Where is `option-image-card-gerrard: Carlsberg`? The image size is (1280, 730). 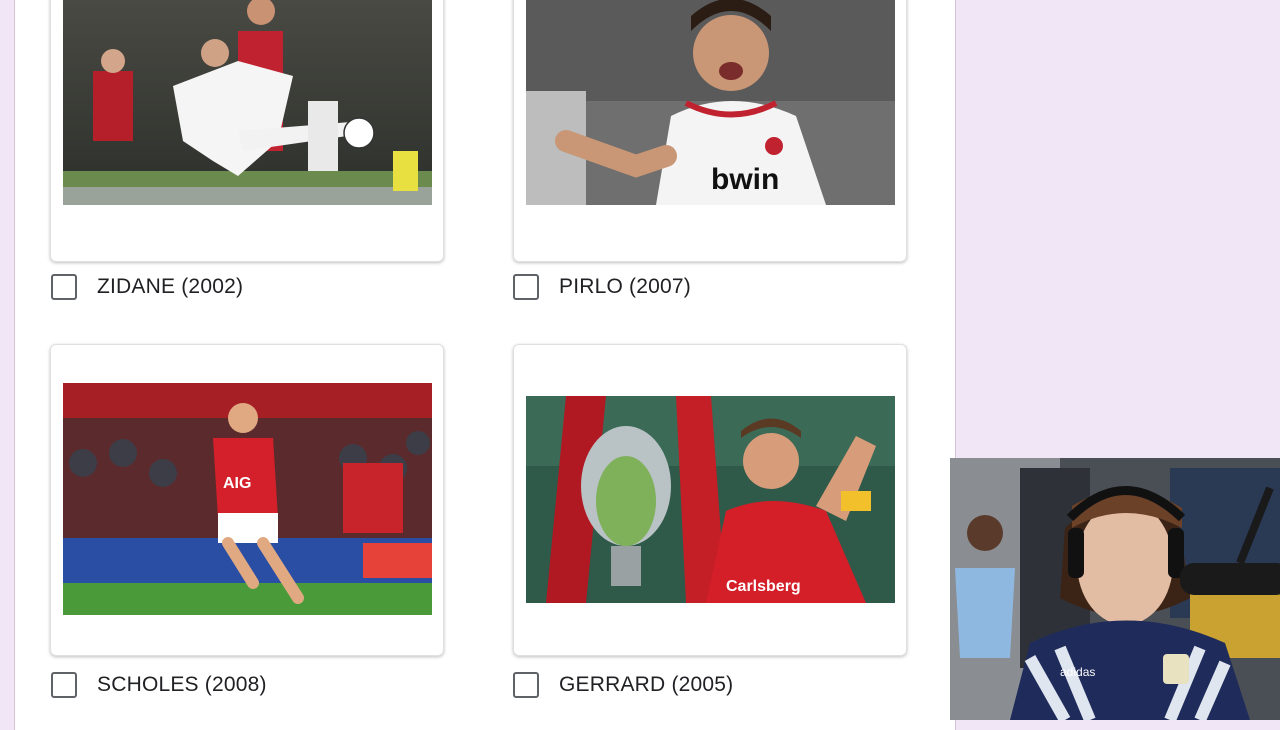
option-image-card-gerrard: Carlsberg is located at coordinates (710, 500).